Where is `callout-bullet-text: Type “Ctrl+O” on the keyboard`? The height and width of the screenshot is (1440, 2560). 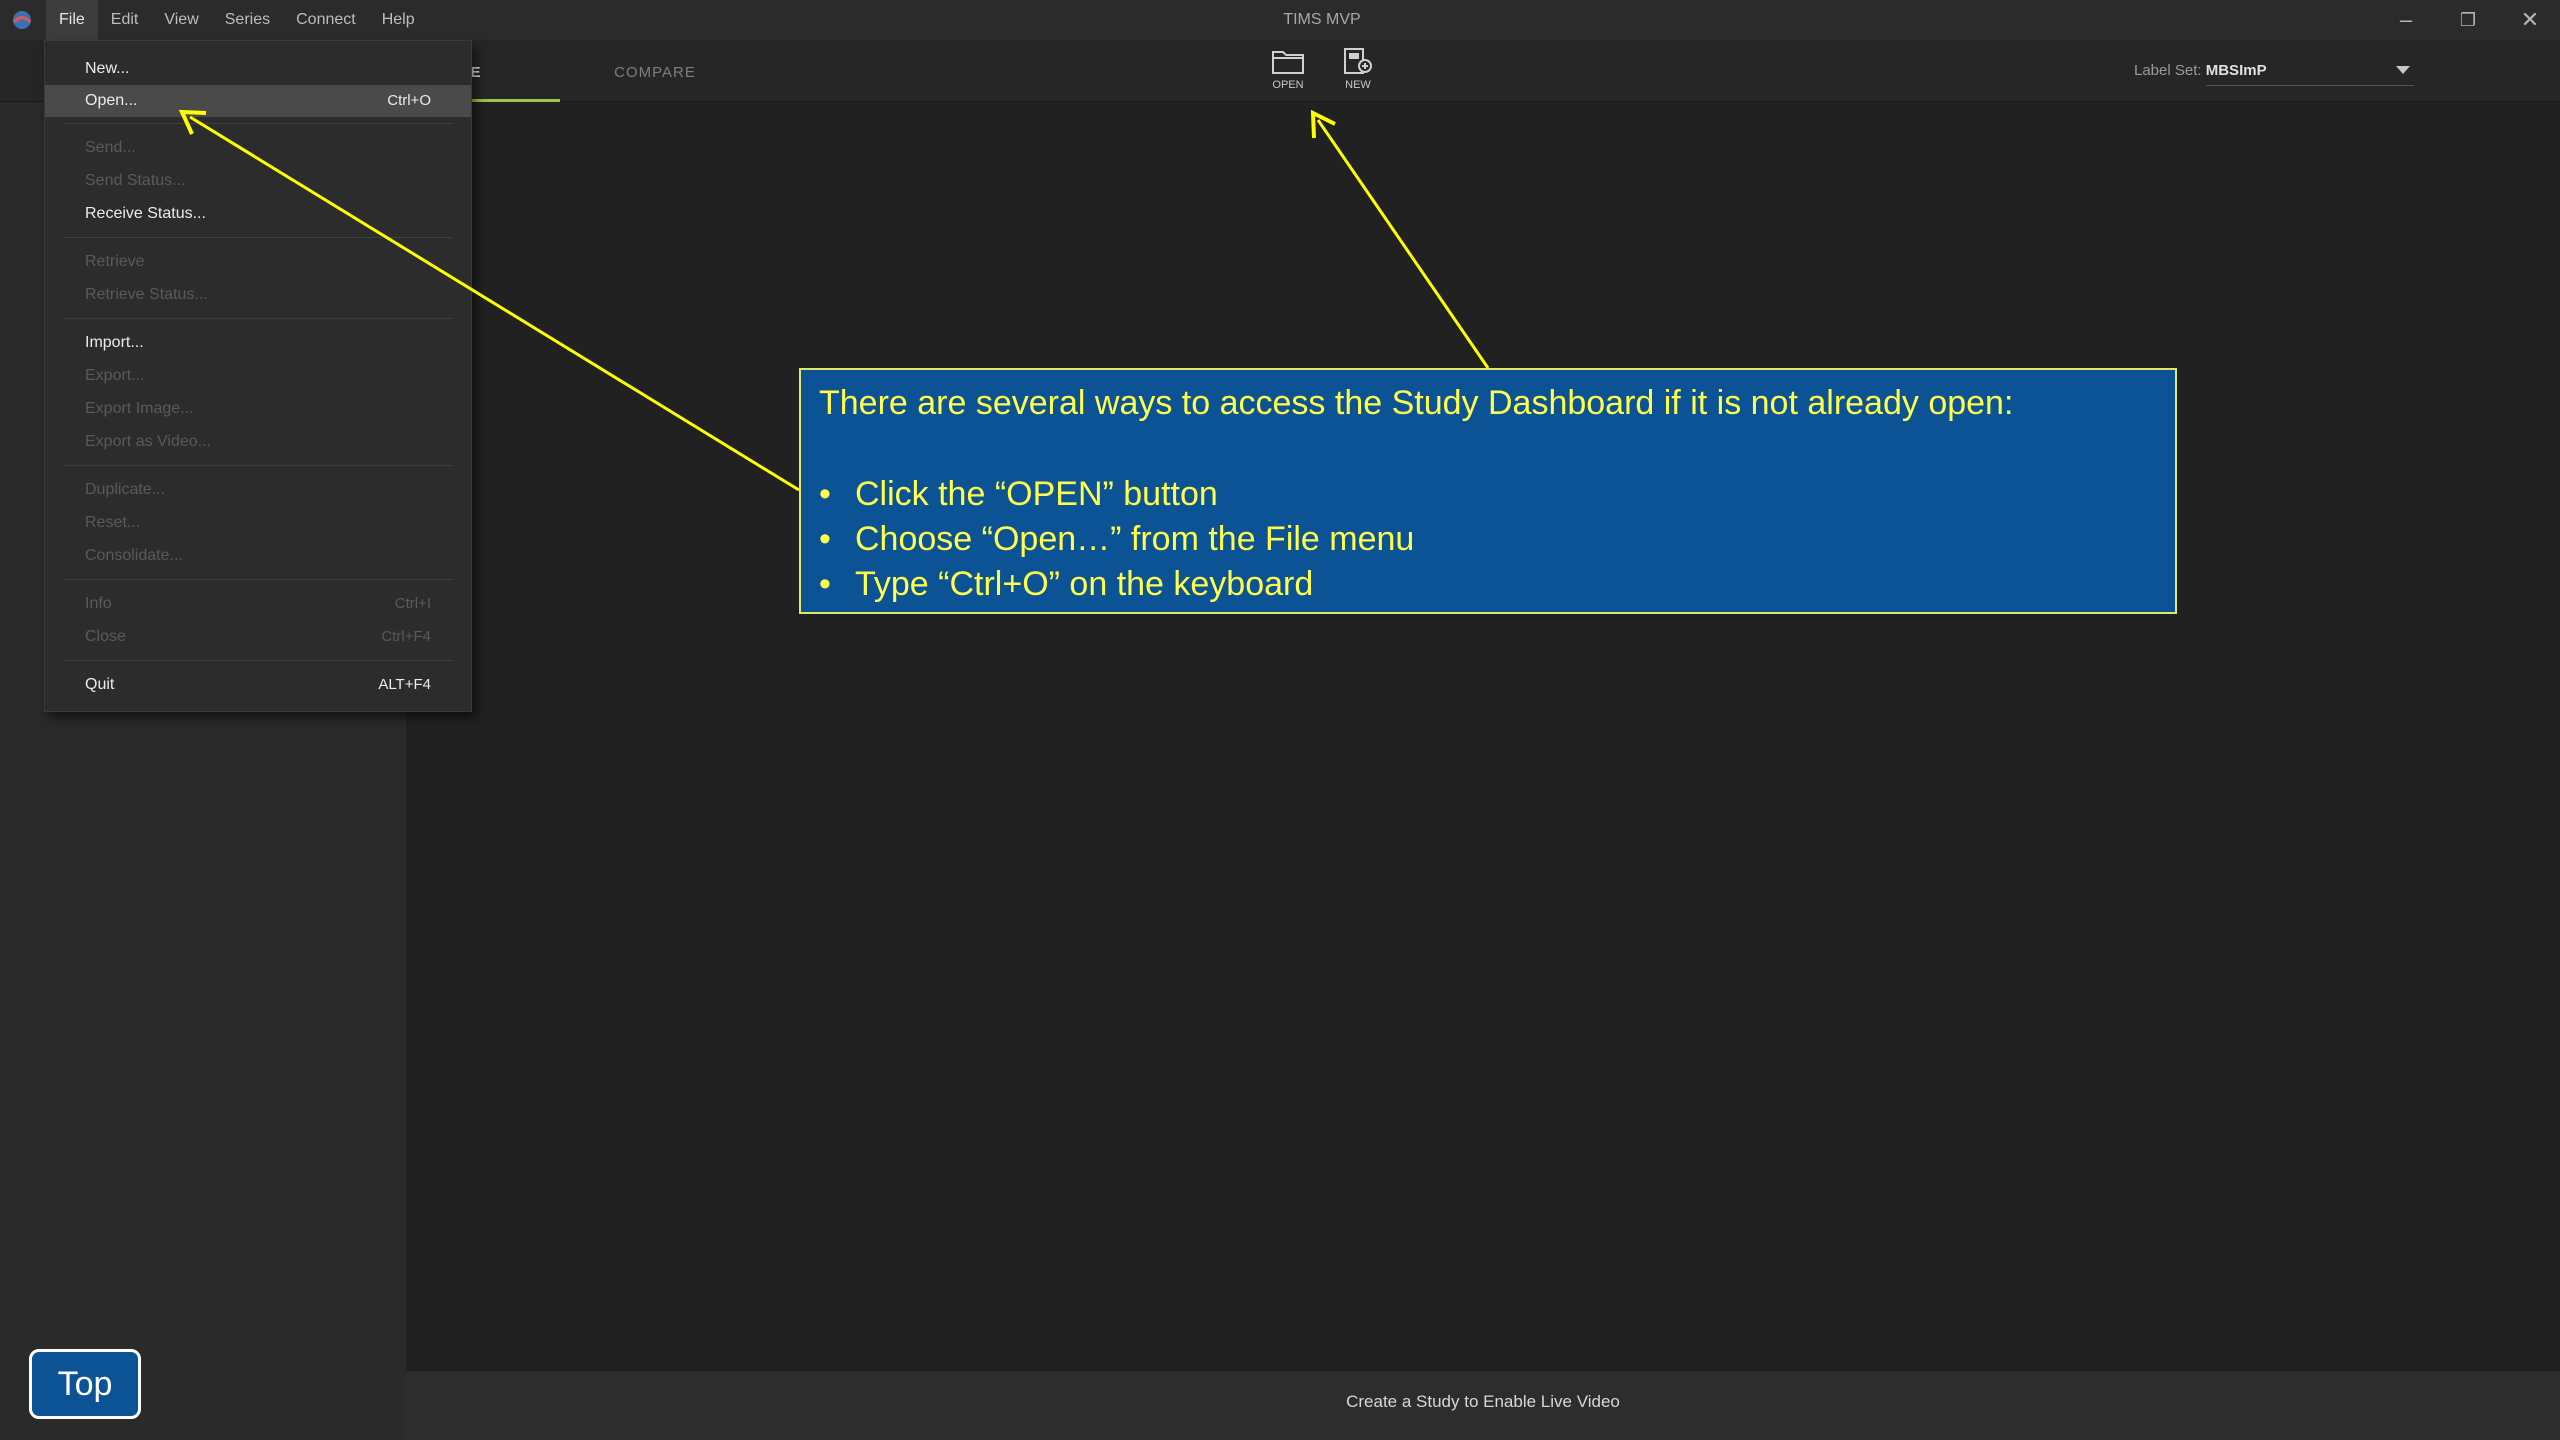 callout-bullet-text: Type “Ctrl+O” on the keyboard is located at coordinates (1084, 584).